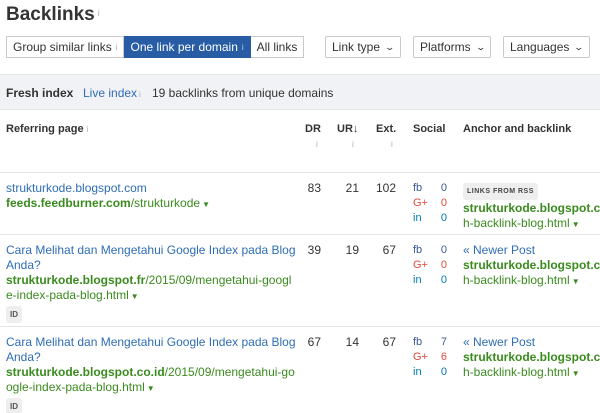  I want to click on ext-value: 102, so click(385, 188).